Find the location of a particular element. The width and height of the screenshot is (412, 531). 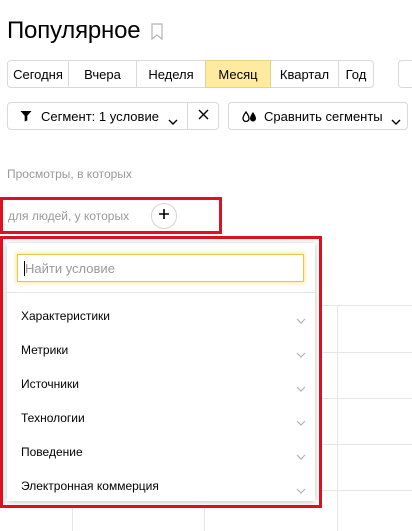

people-condition-label: для людей, у которых is located at coordinates (69, 216).